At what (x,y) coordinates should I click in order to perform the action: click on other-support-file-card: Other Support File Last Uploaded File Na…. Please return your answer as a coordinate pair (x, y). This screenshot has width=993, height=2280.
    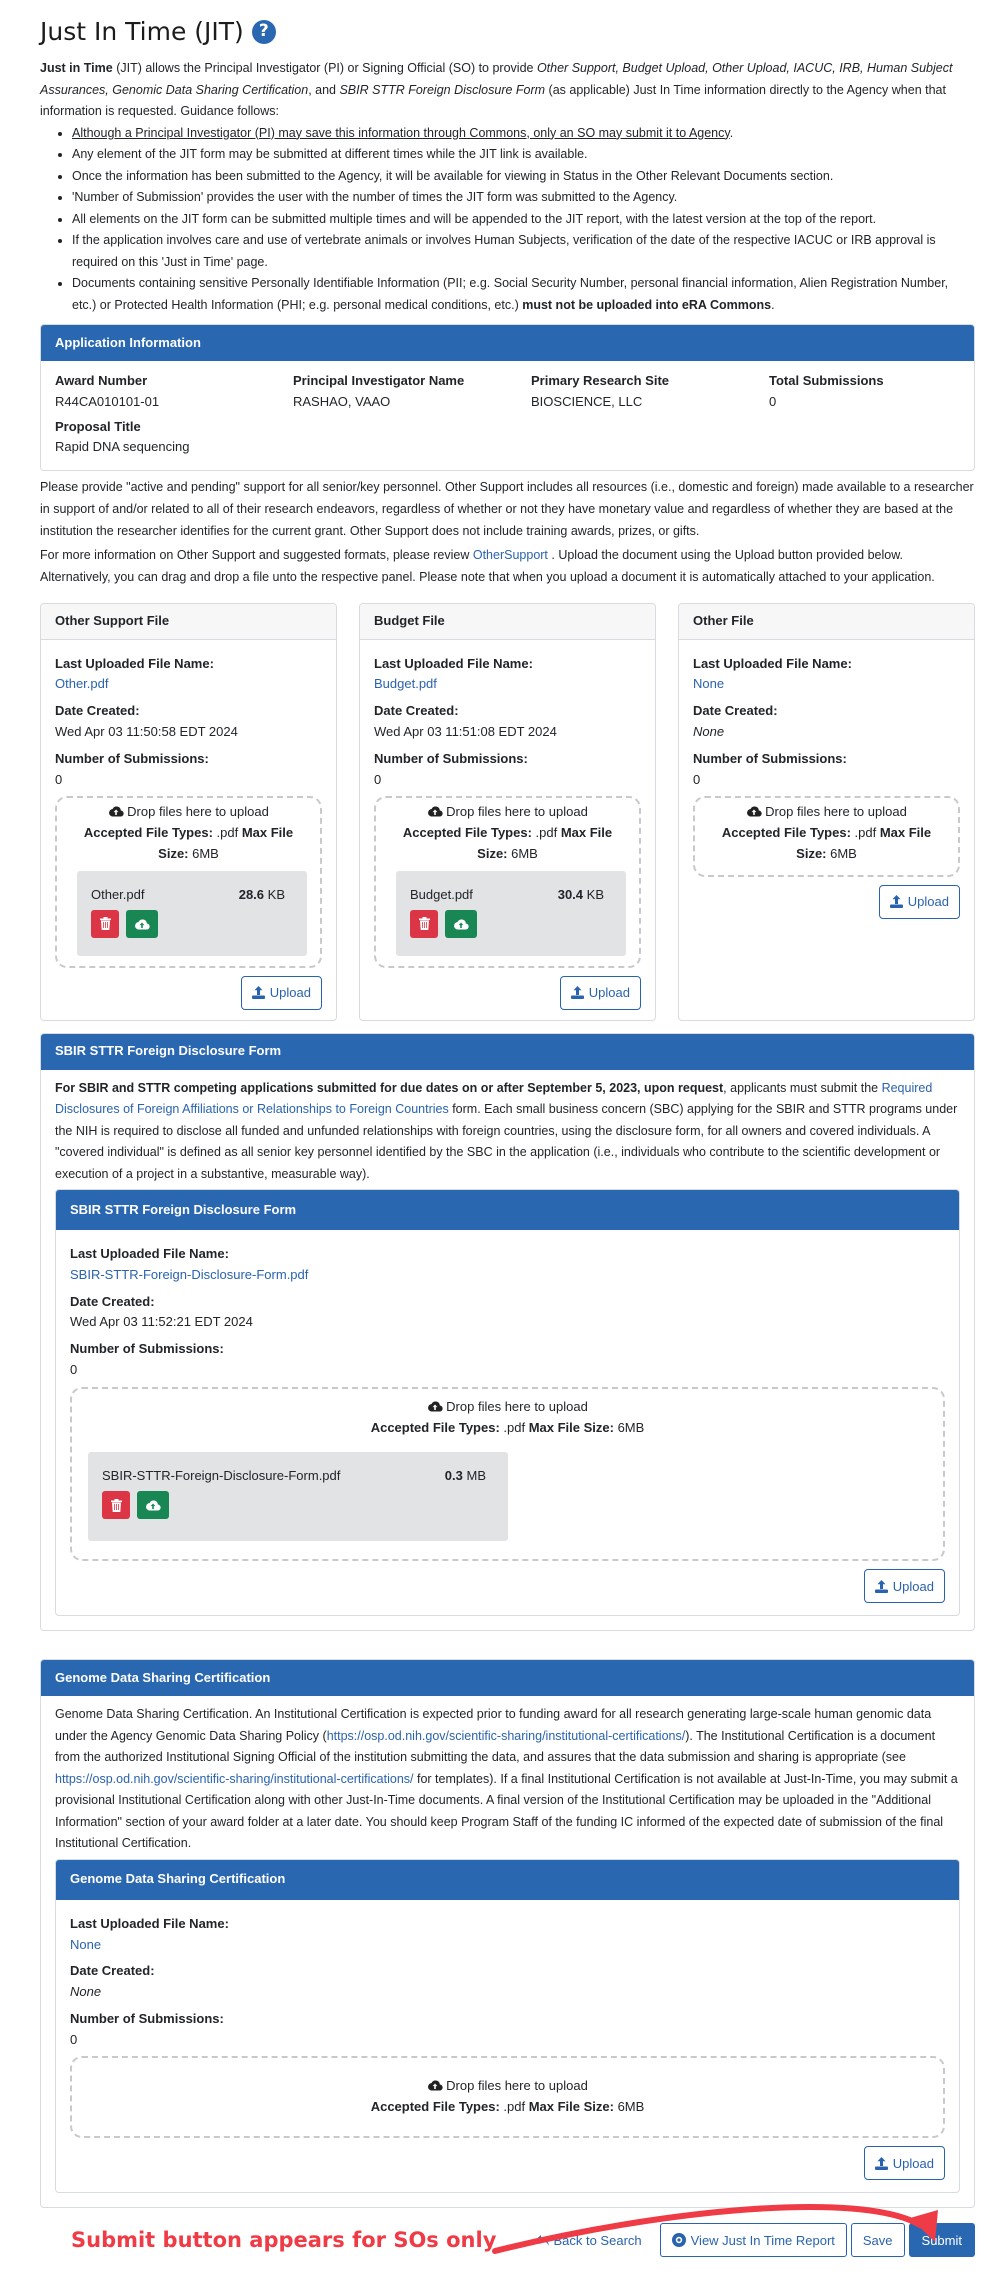
    Looking at the image, I should click on (188, 811).